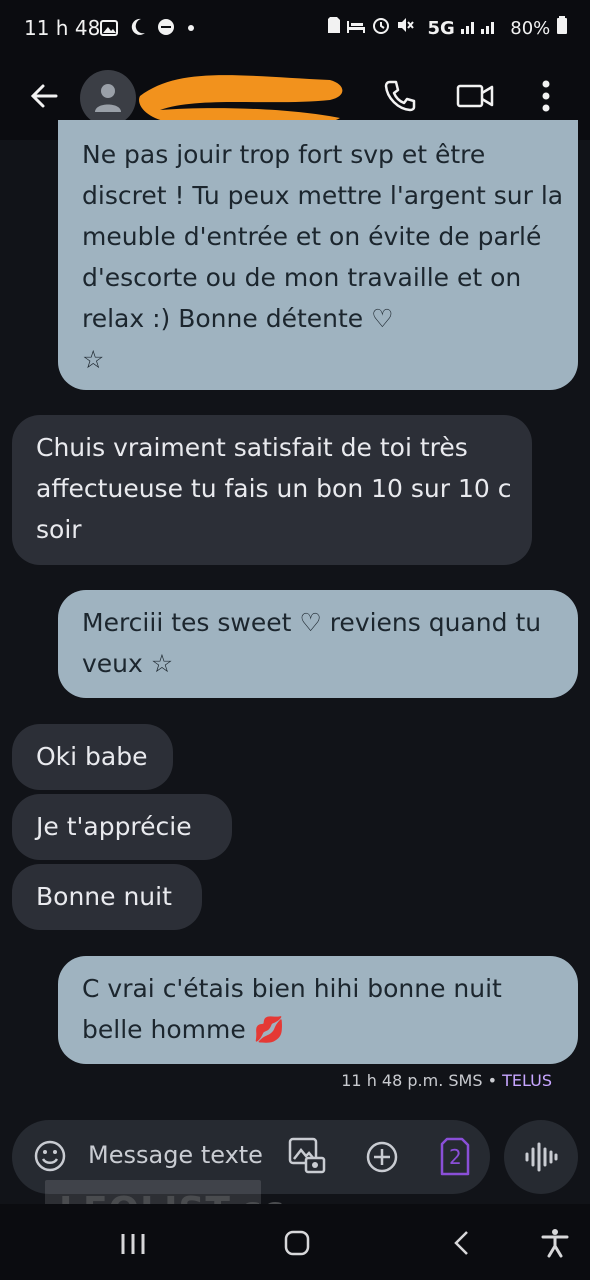 The height and width of the screenshot is (1280, 590). What do you see at coordinates (62, 28) in the screenshot?
I see `status-time: 11 h 48` at bounding box center [62, 28].